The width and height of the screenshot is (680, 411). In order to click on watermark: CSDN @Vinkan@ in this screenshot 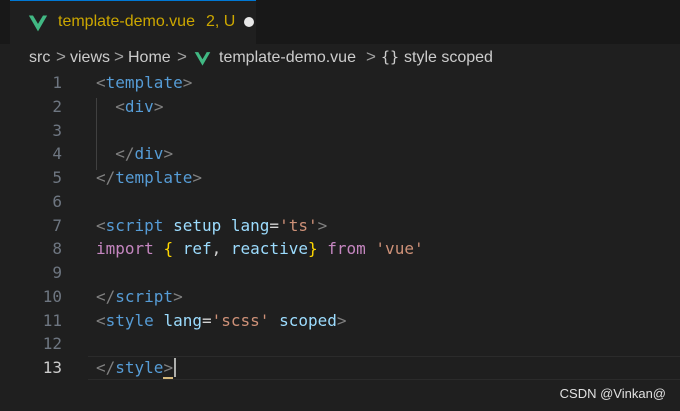, I will do `click(612, 393)`.